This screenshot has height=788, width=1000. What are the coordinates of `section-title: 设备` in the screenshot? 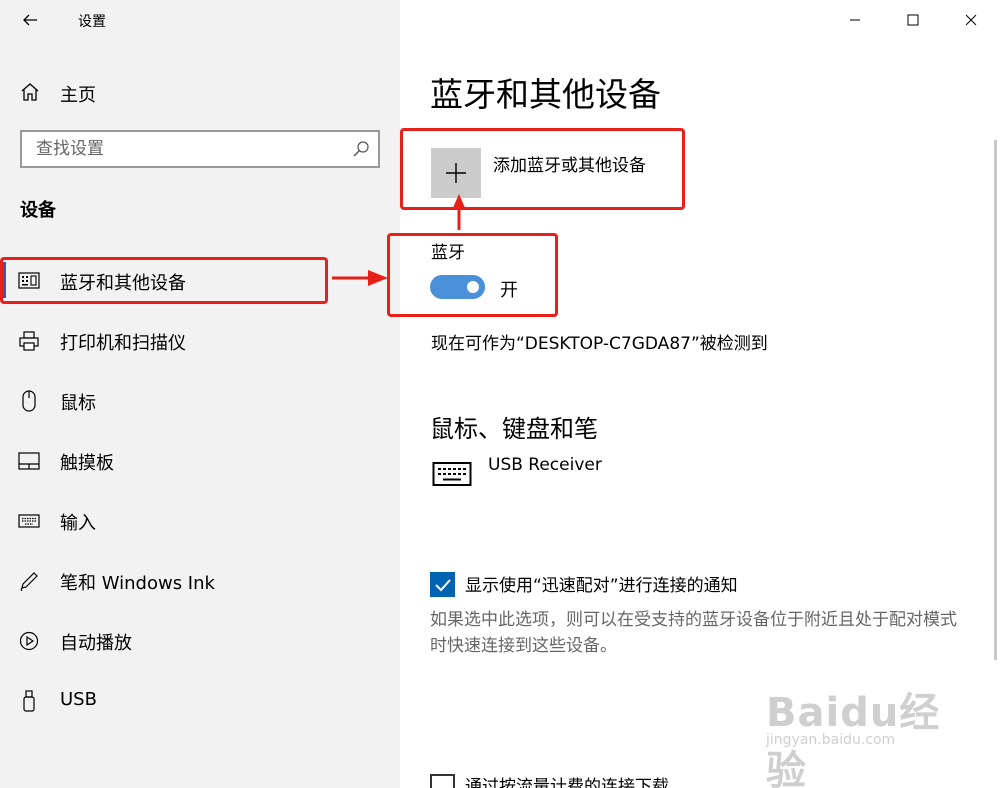 It's located at (38, 210).